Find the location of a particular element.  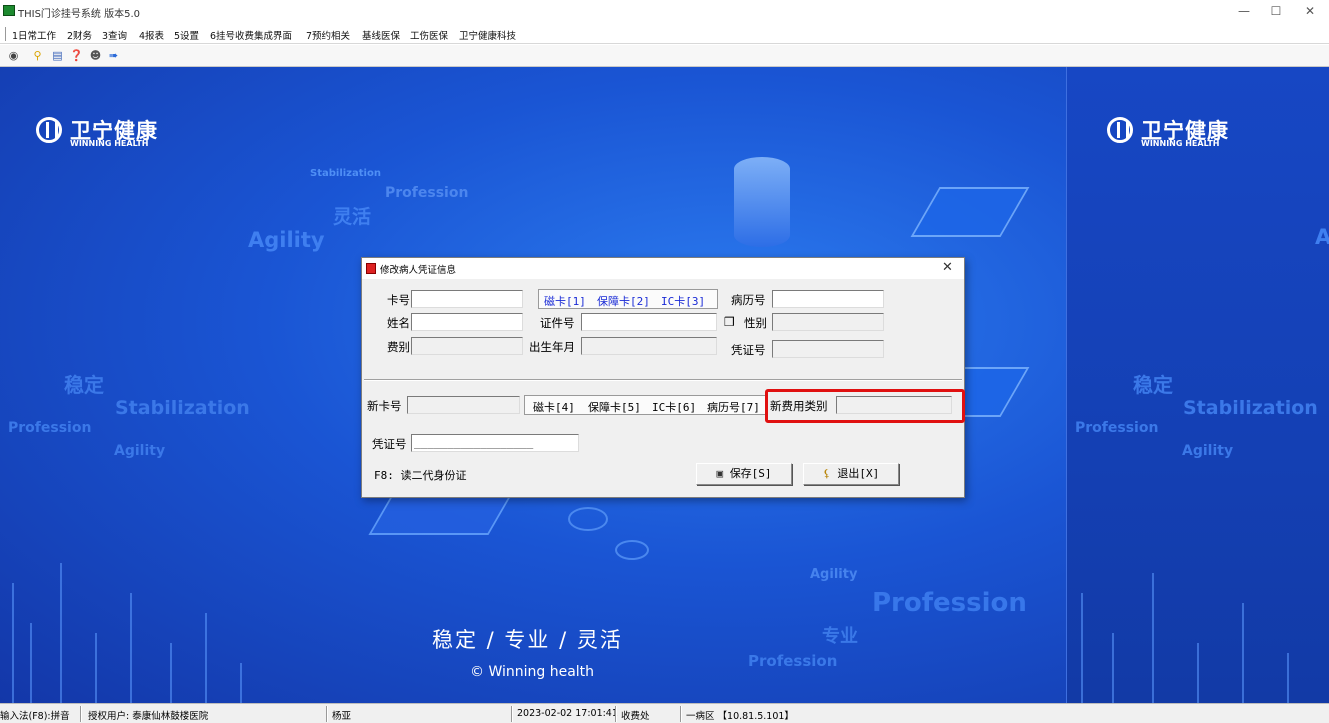

print-icon: ▤ is located at coordinates (57, 55).